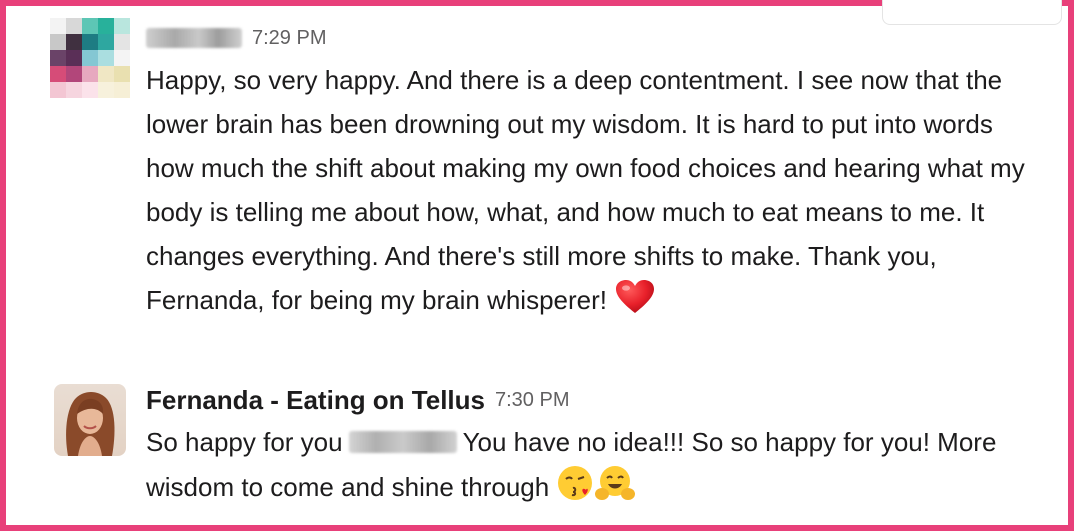 The width and height of the screenshot is (1074, 531). Describe the element at coordinates (194, 38) in the screenshot. I see `redacted-sender-name` at that location.